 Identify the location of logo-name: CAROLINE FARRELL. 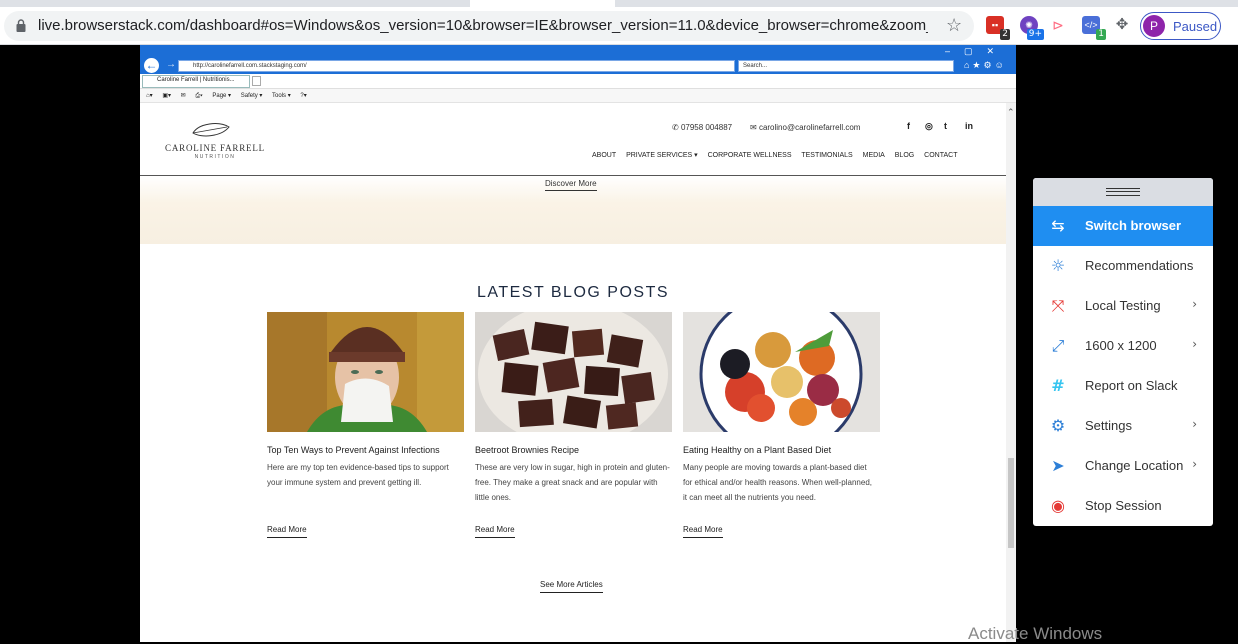
(215, 148).